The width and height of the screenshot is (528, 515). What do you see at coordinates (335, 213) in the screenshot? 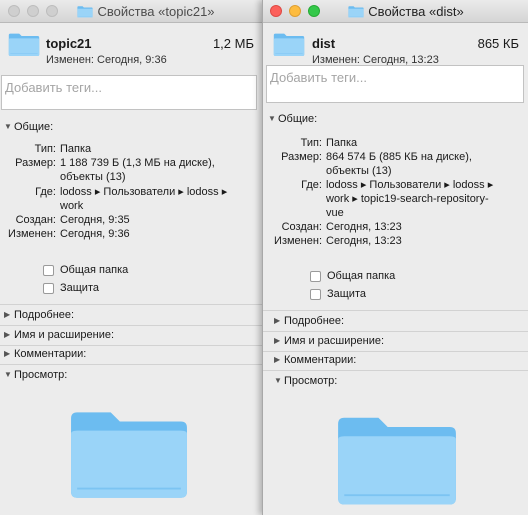
I see `value-where-cont: vue` at bounding box center [335, 213].